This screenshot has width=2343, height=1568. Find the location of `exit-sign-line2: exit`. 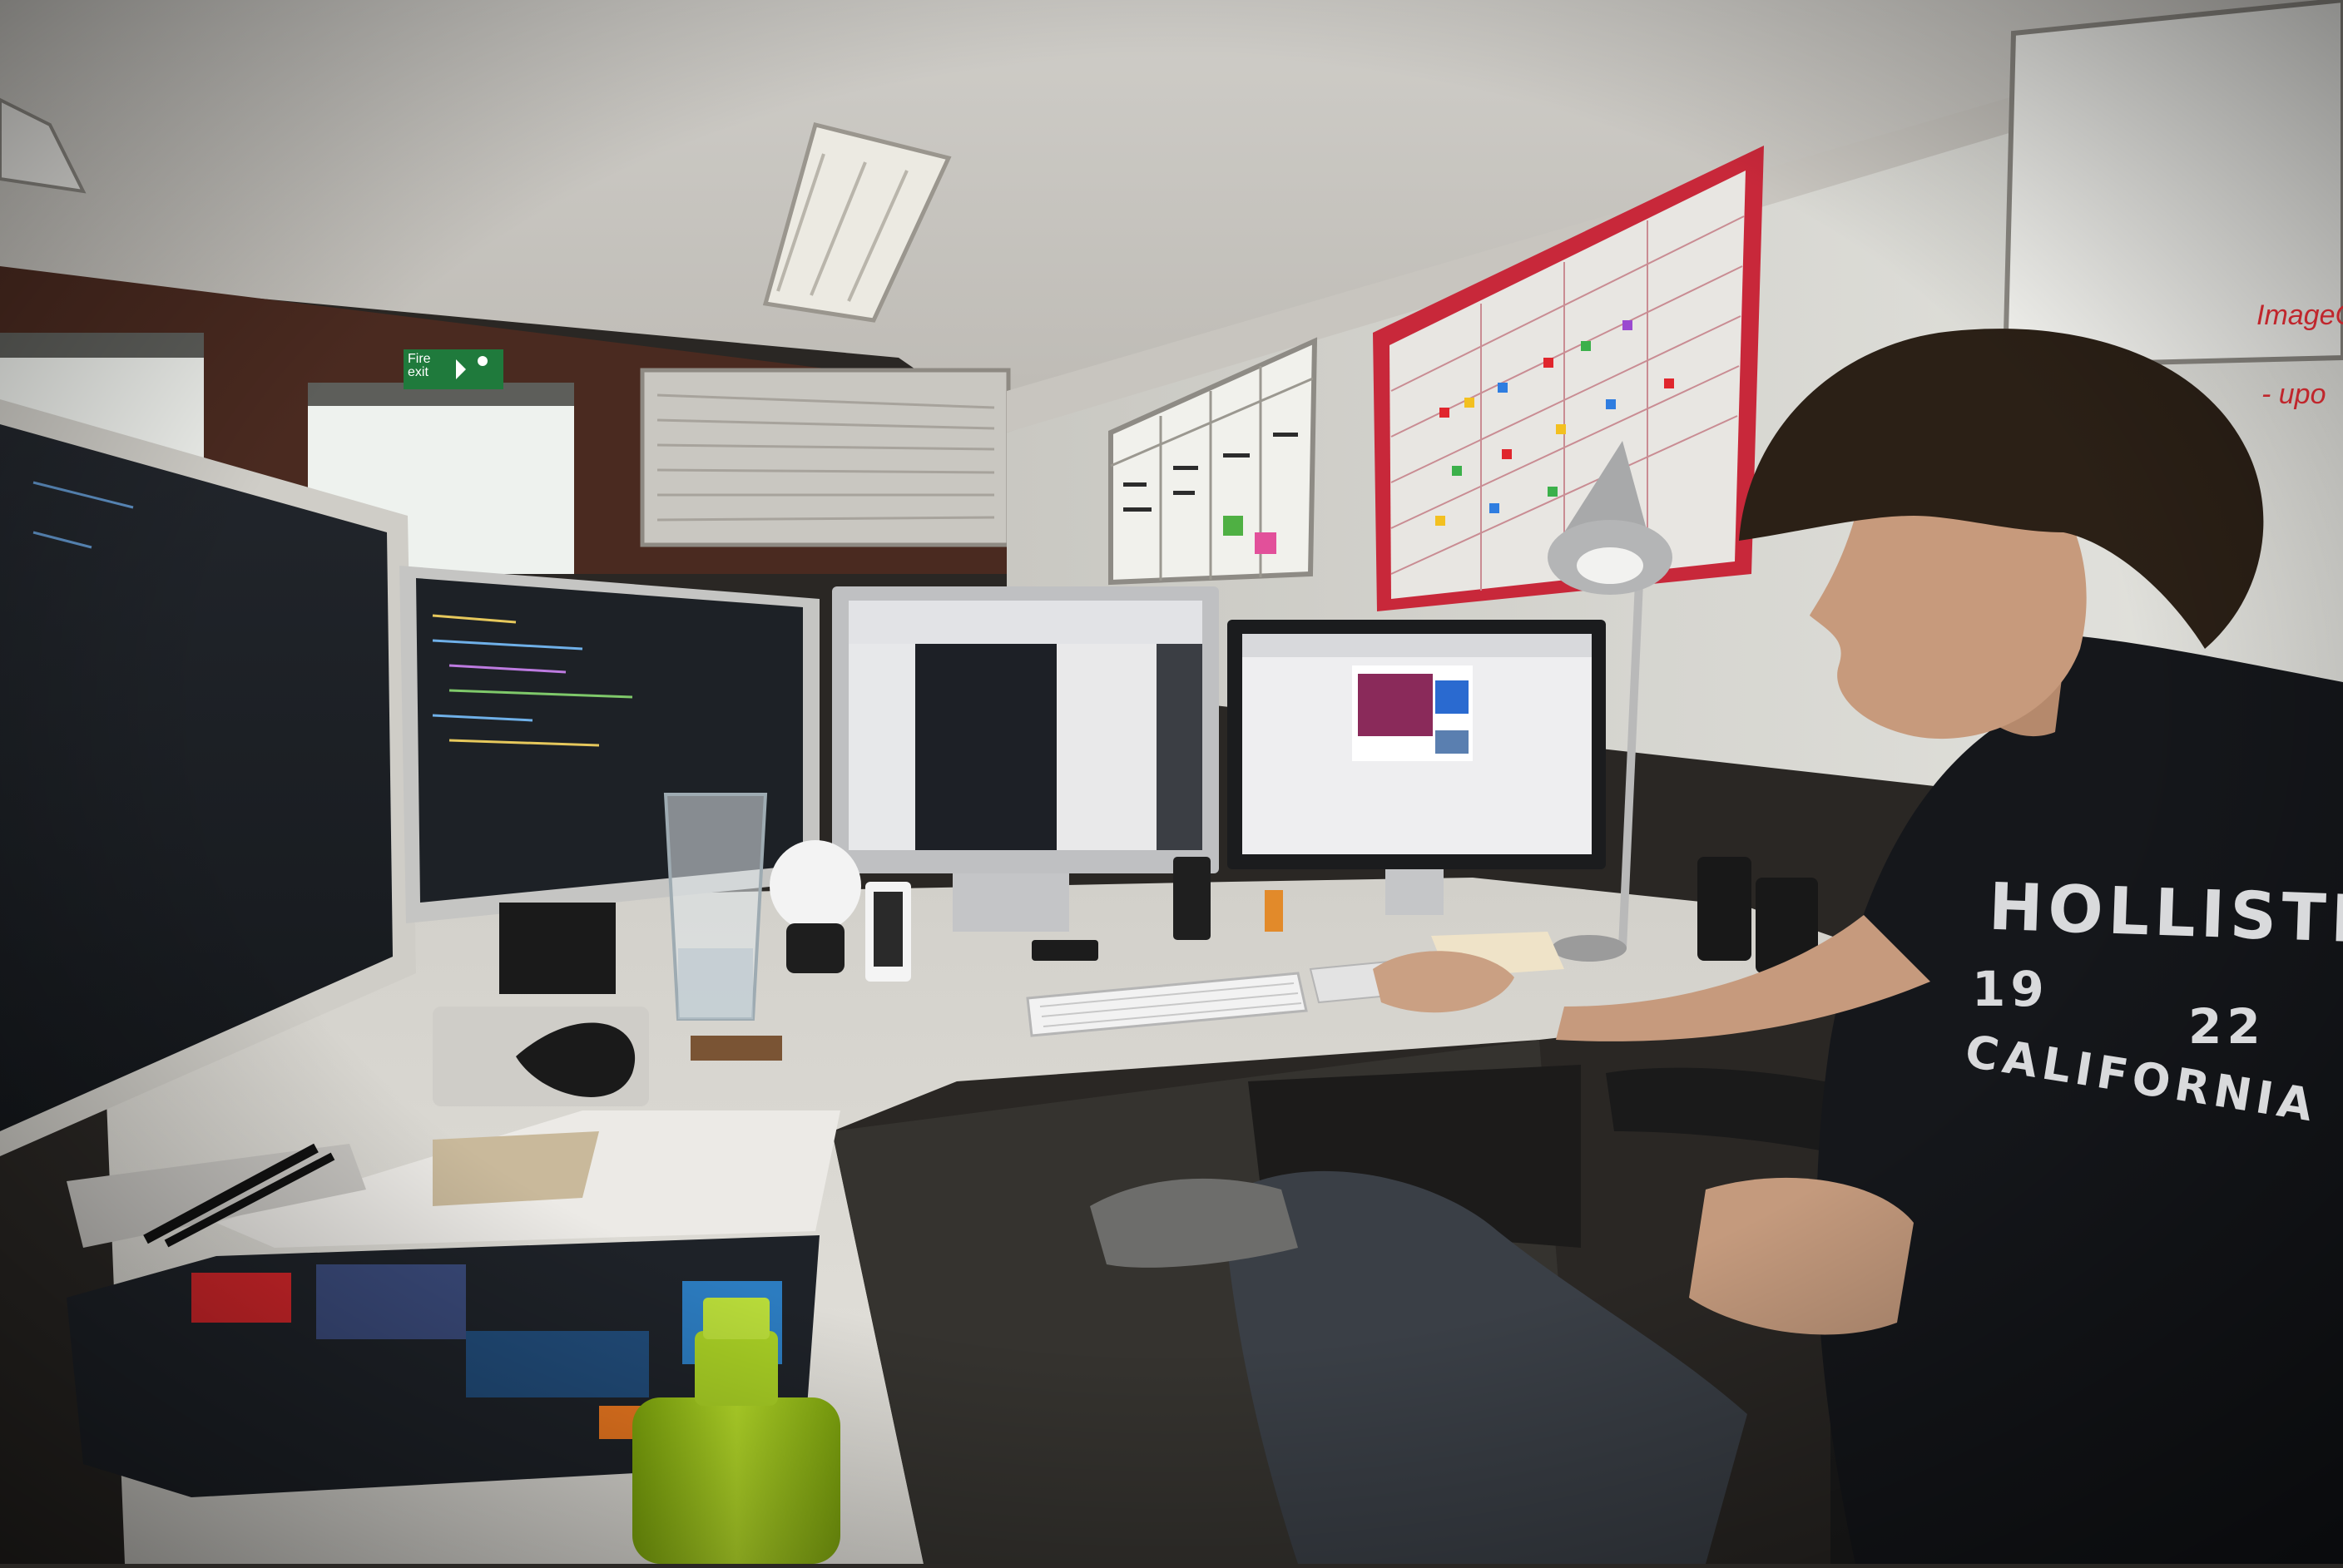

exit-sign-line2: exit is located at coordinates (418, 372).